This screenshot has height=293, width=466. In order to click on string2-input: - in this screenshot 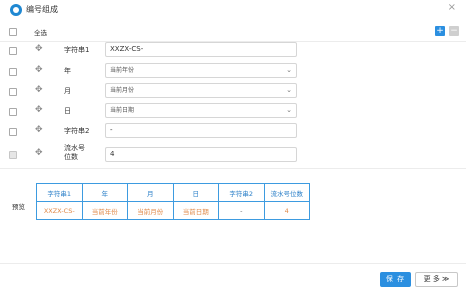, I will do `click(201, 130)`.